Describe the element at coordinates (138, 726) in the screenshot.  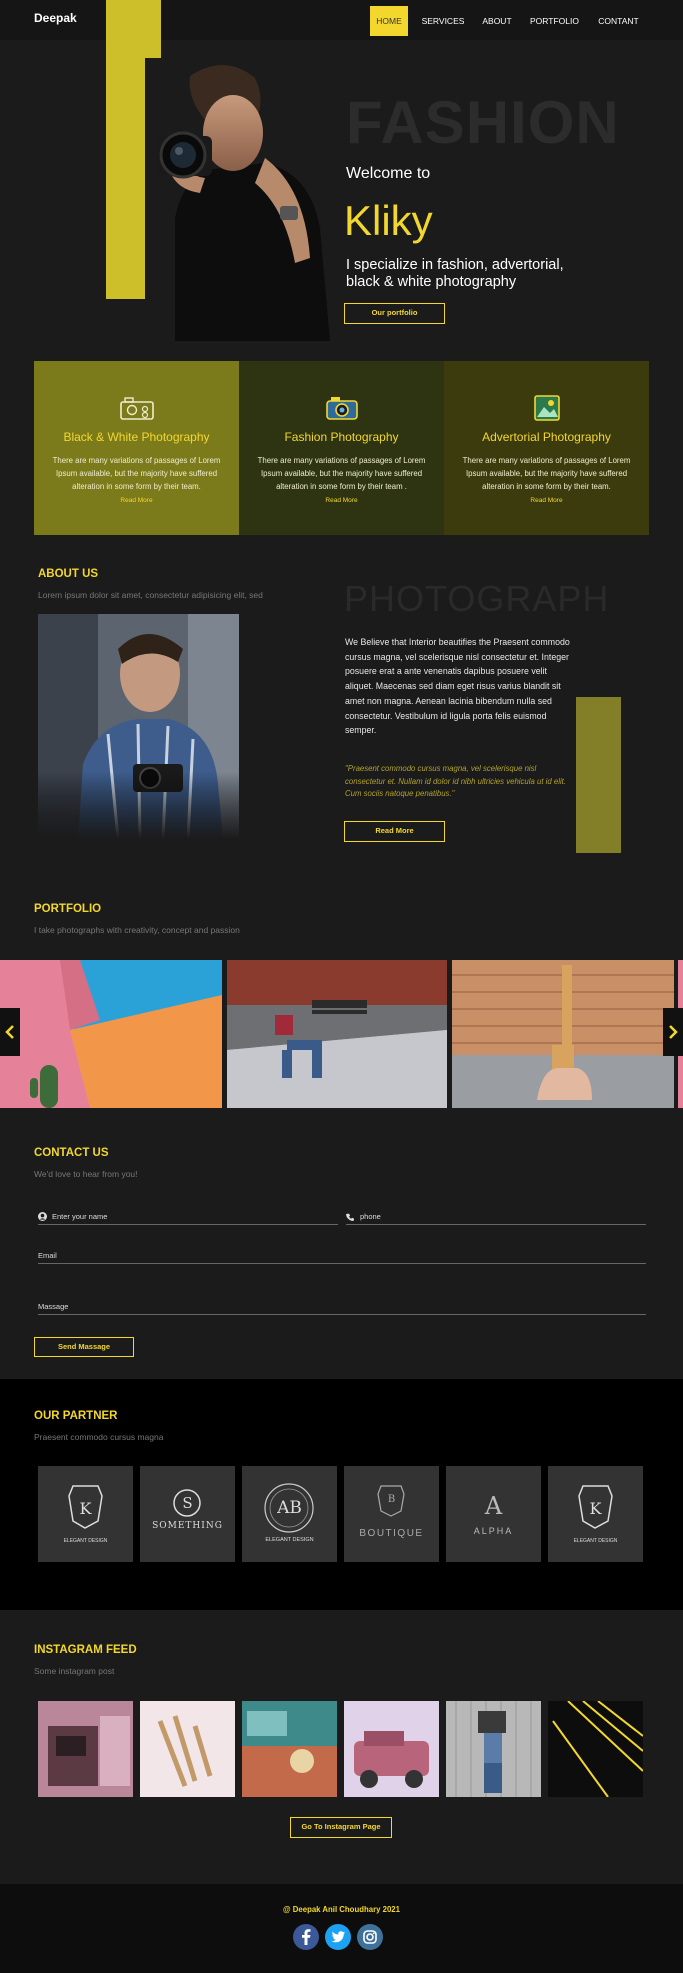
I see `about-photographer-image` at that location.